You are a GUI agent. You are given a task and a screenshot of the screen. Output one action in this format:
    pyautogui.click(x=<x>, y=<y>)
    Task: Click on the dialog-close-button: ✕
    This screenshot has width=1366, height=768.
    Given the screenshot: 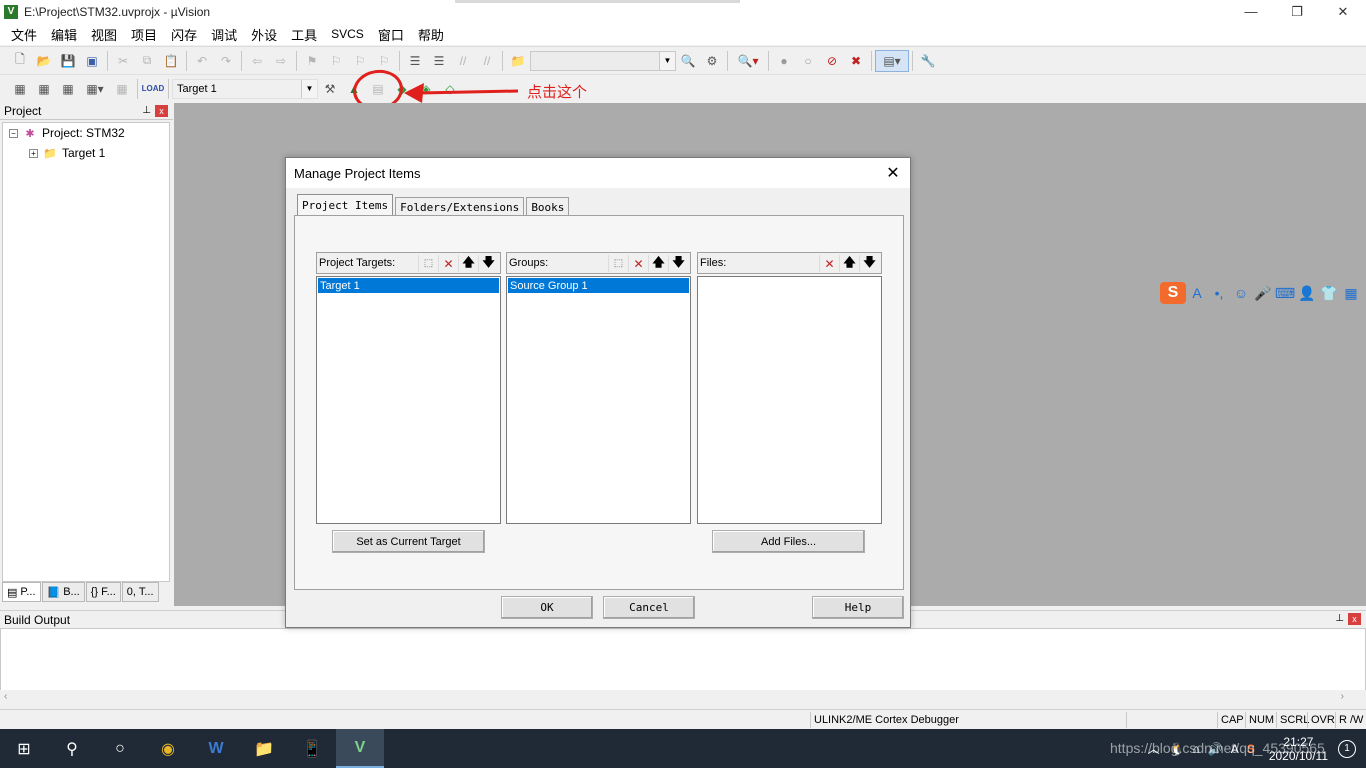 What is the action you would take?
    pyautogui.click(x=893, y=173)
    